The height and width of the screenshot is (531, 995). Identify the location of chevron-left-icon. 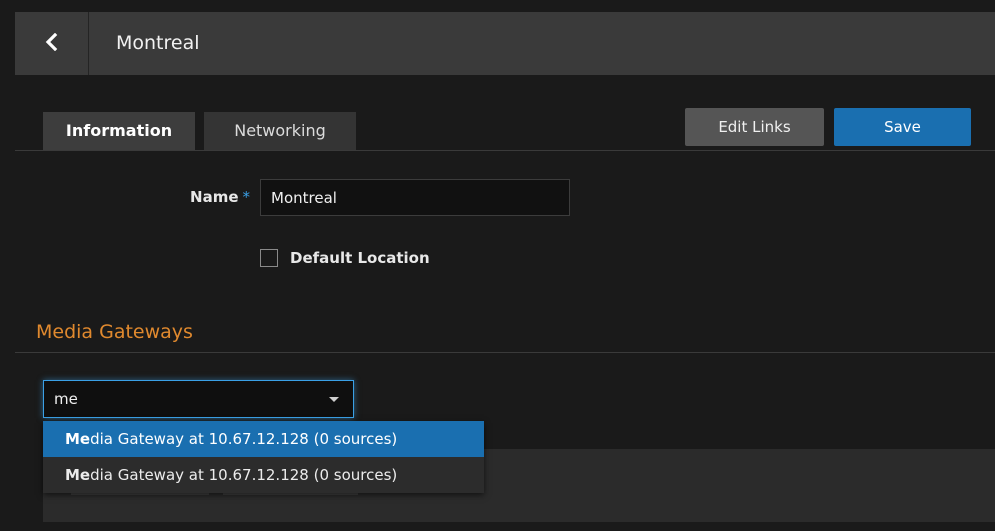
(52, 43).